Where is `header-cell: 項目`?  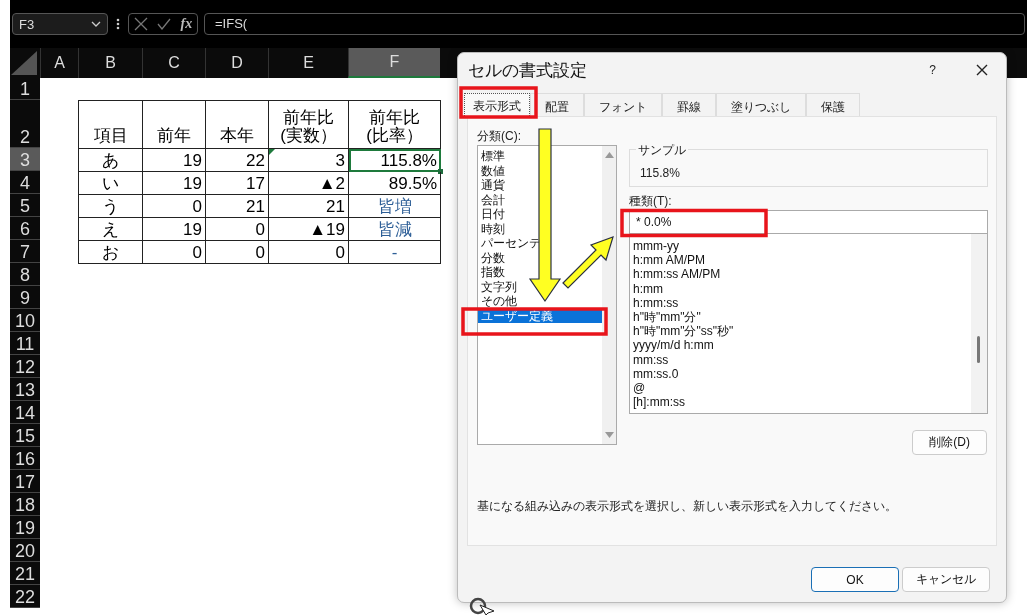
header-cell: 項目 is located at coordinates (111, 125).